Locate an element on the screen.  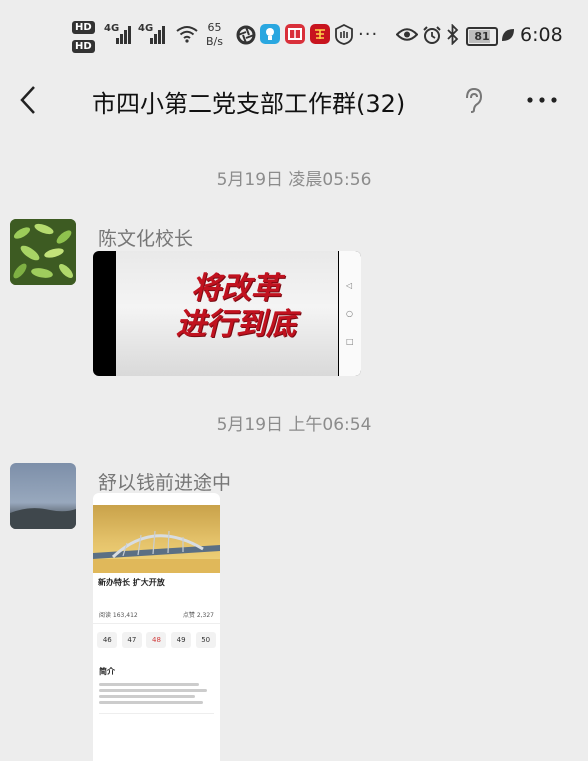
lightbulb-app-icon is located at coordinates (270, 34).